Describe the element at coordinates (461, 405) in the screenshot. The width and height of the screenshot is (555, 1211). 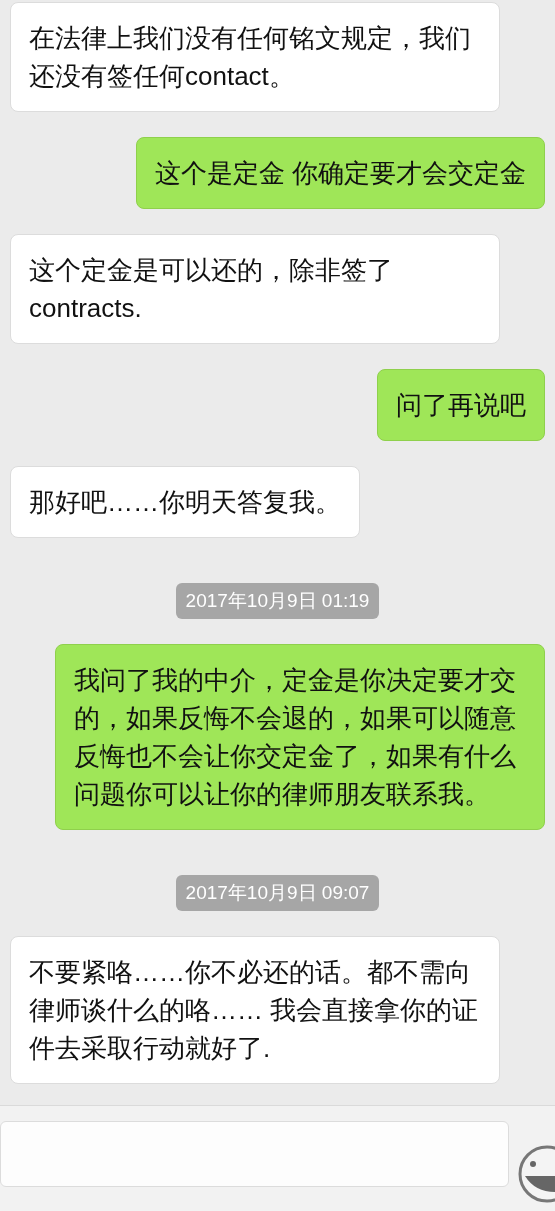
I see `message-bubble: 问了再说吧` at that location.